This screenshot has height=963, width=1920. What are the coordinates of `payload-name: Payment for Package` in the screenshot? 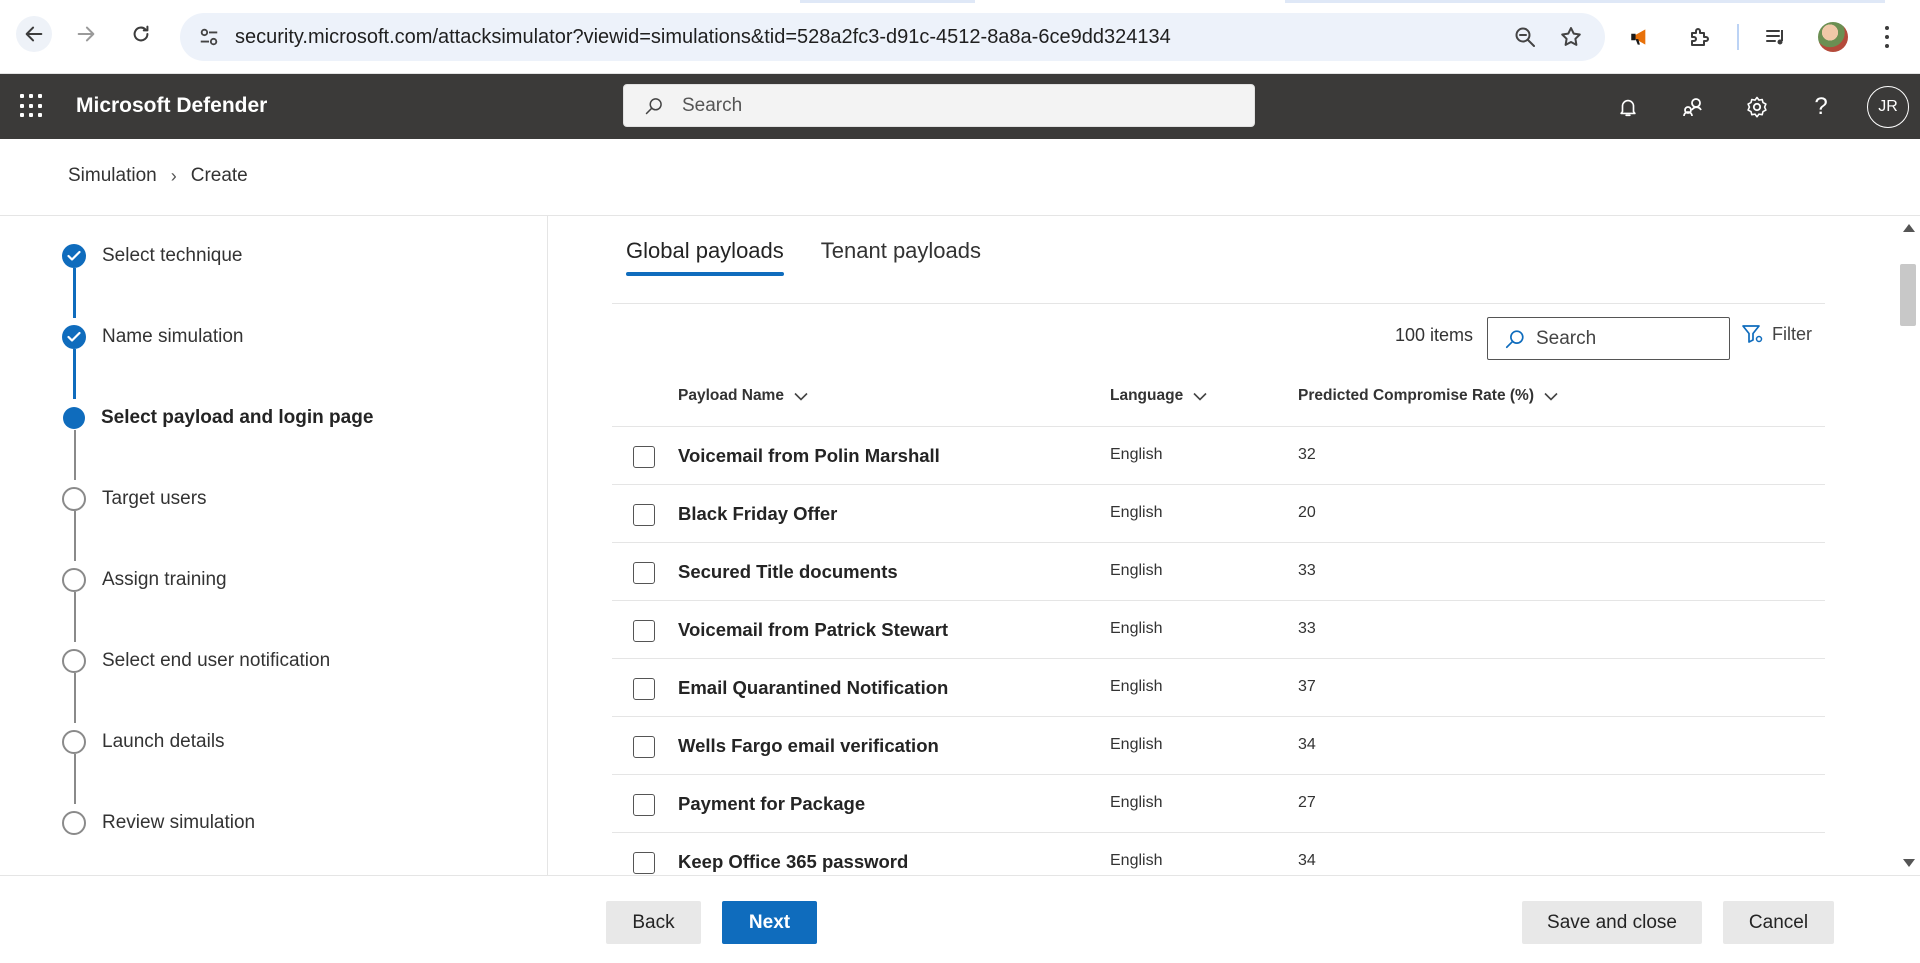 It's located at (771, 804).